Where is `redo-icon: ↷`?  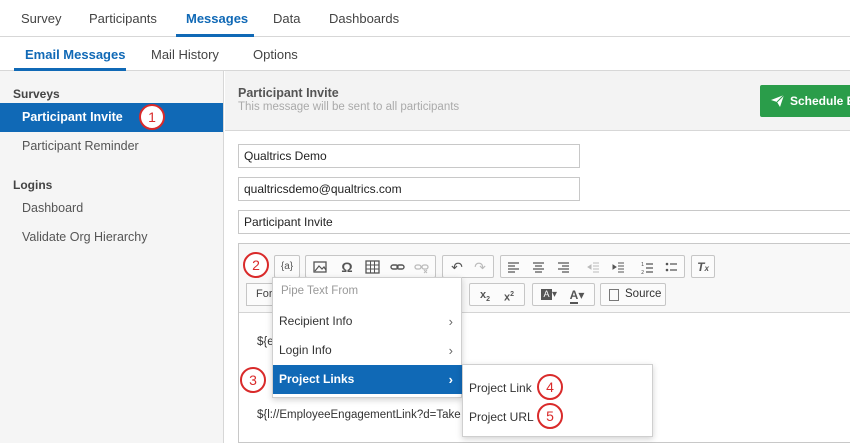 redo-icon: ↷ is located at coordinates (480, 267).